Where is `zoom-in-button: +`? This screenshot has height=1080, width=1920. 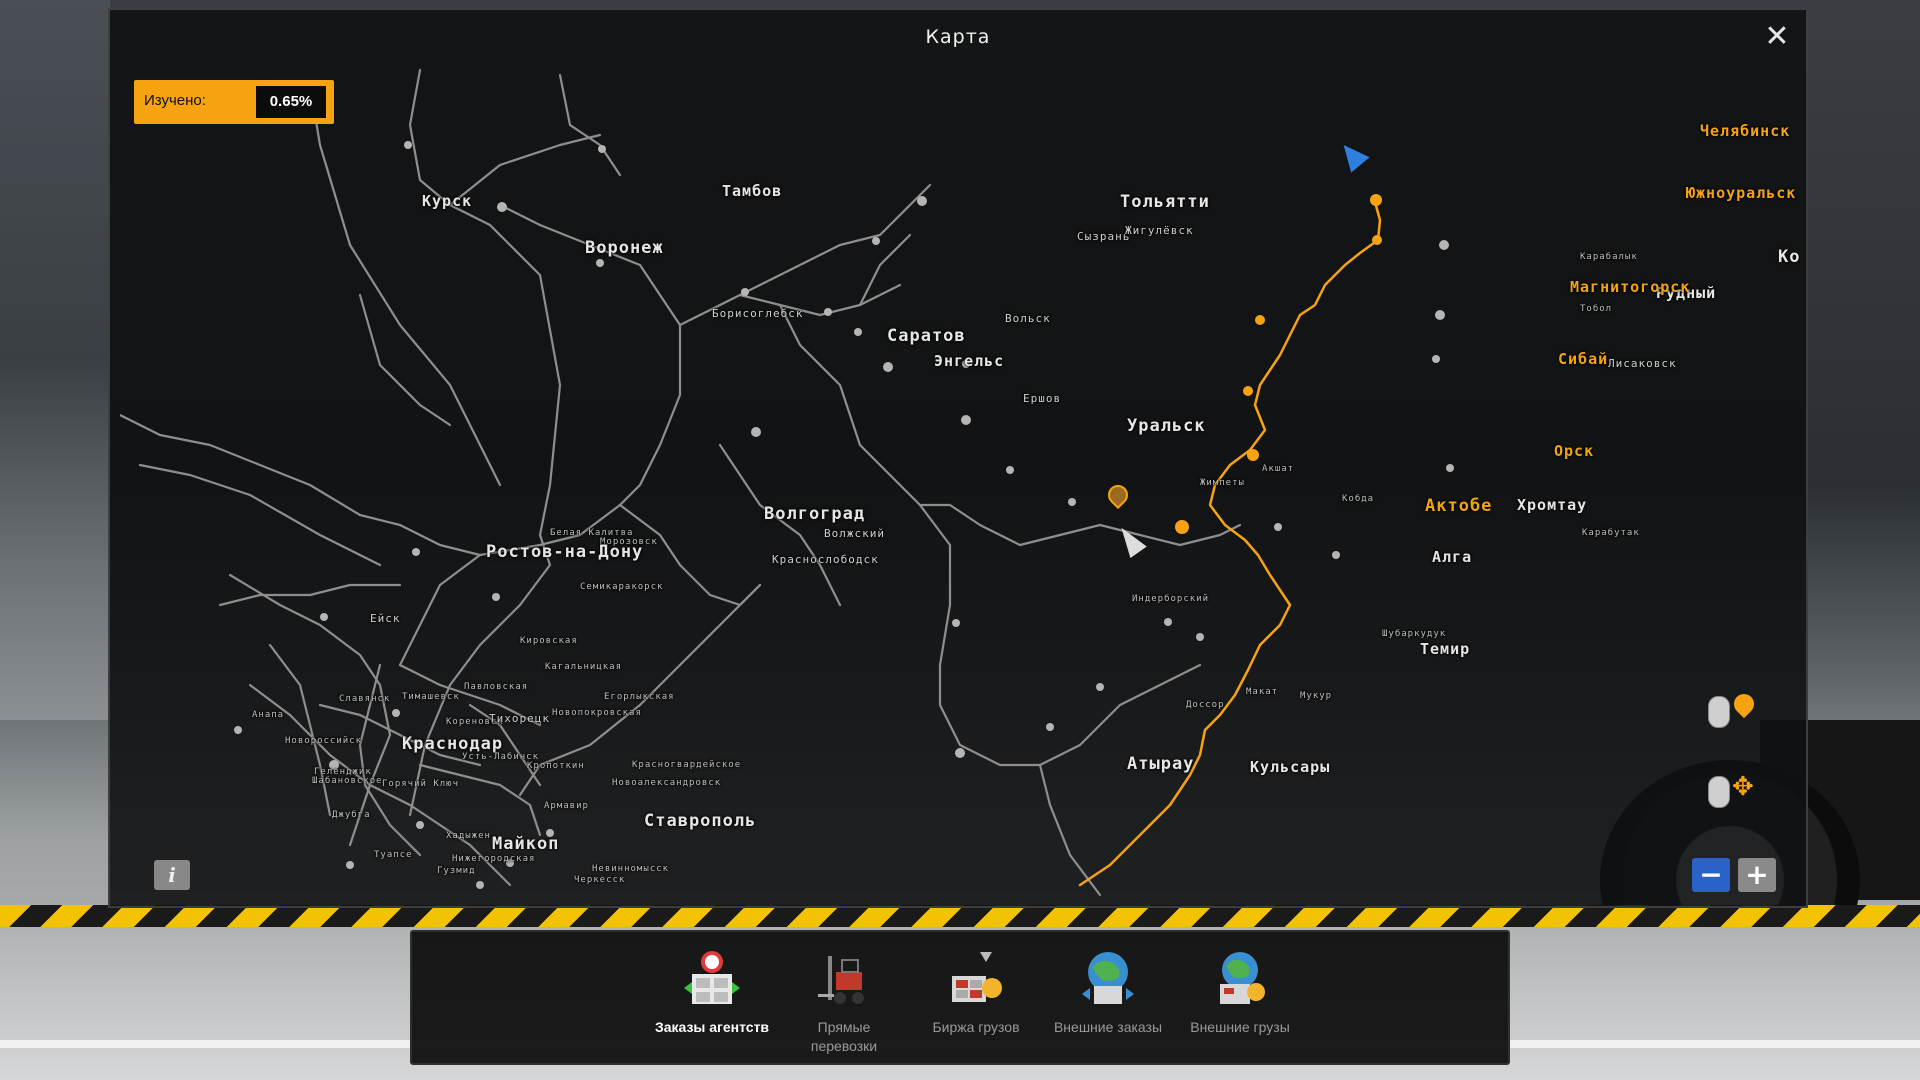
zoom-in-button: + is located at coordinates (1757, 875).